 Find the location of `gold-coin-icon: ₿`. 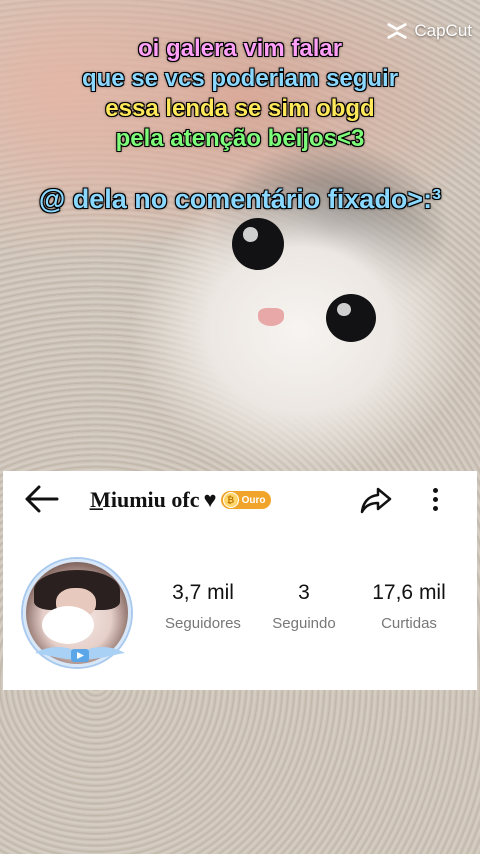

gold-coin-icon: ₿ is located at coordinates (230, 500).